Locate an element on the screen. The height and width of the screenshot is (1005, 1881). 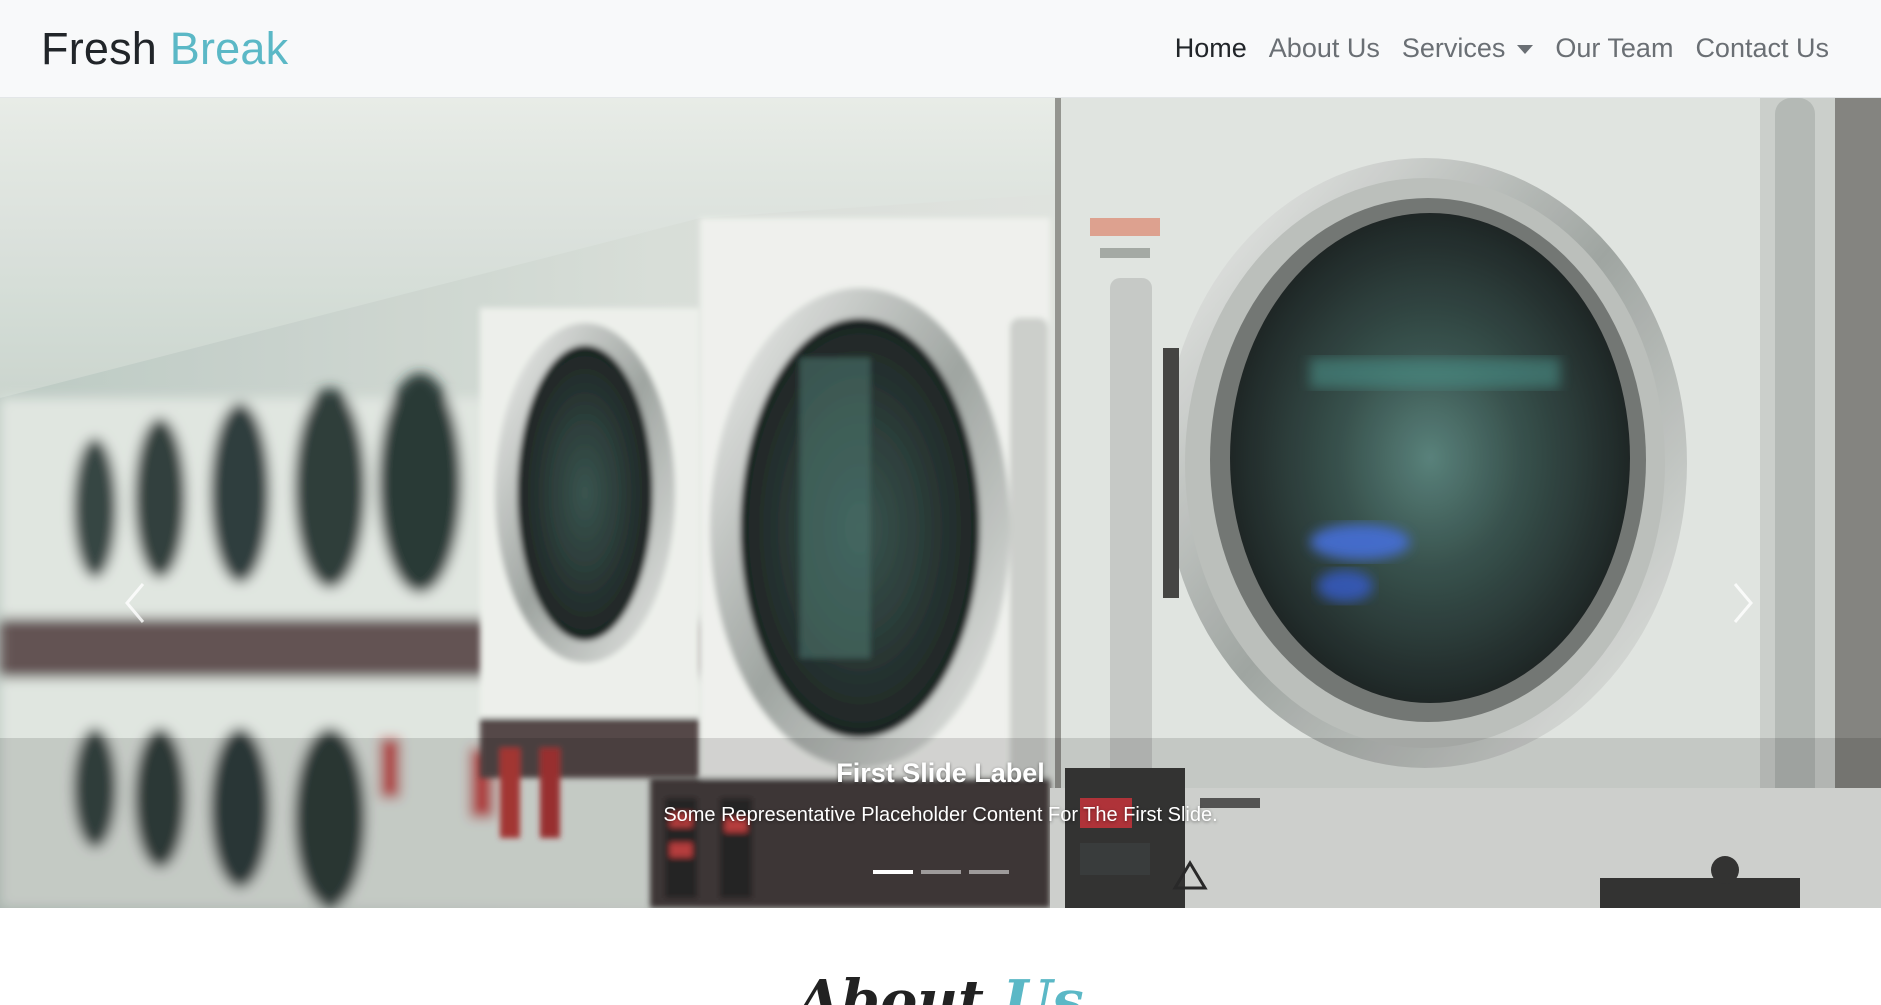
brand-primary: Fresh is located at coordinates (99, 48).